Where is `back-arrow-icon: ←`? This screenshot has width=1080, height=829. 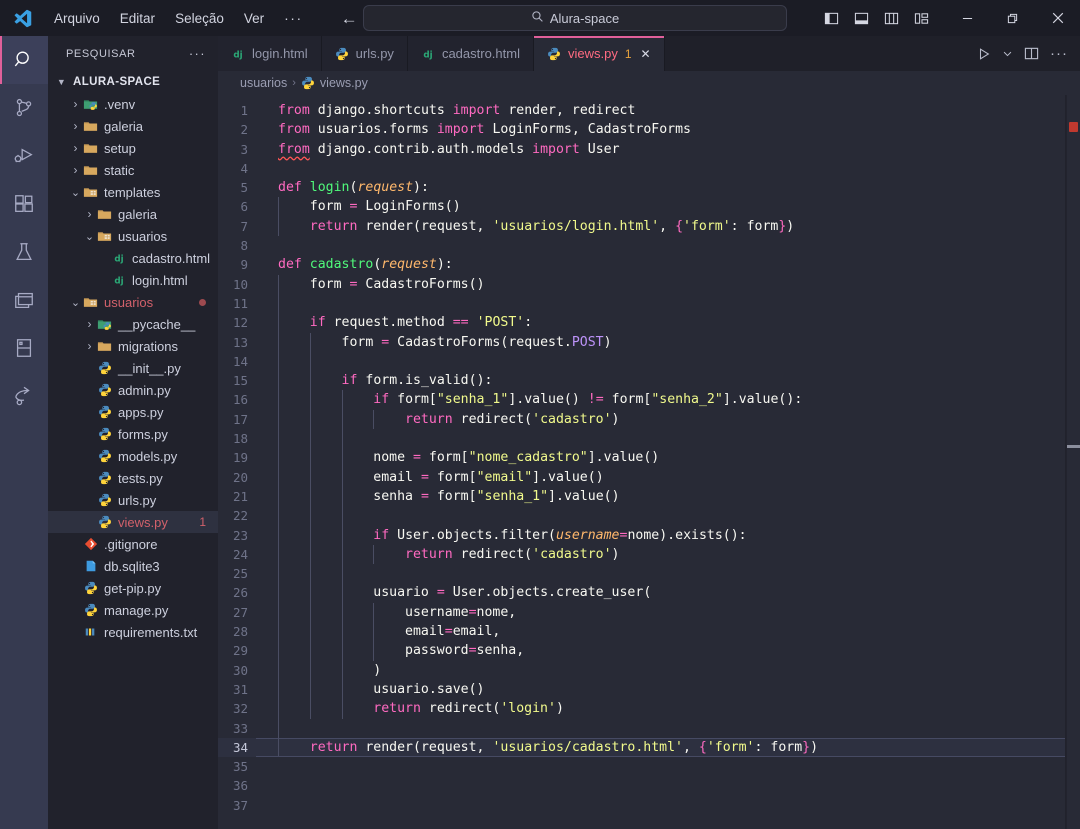
back-arrow-icon: ← is located at coordinates (349, 18).